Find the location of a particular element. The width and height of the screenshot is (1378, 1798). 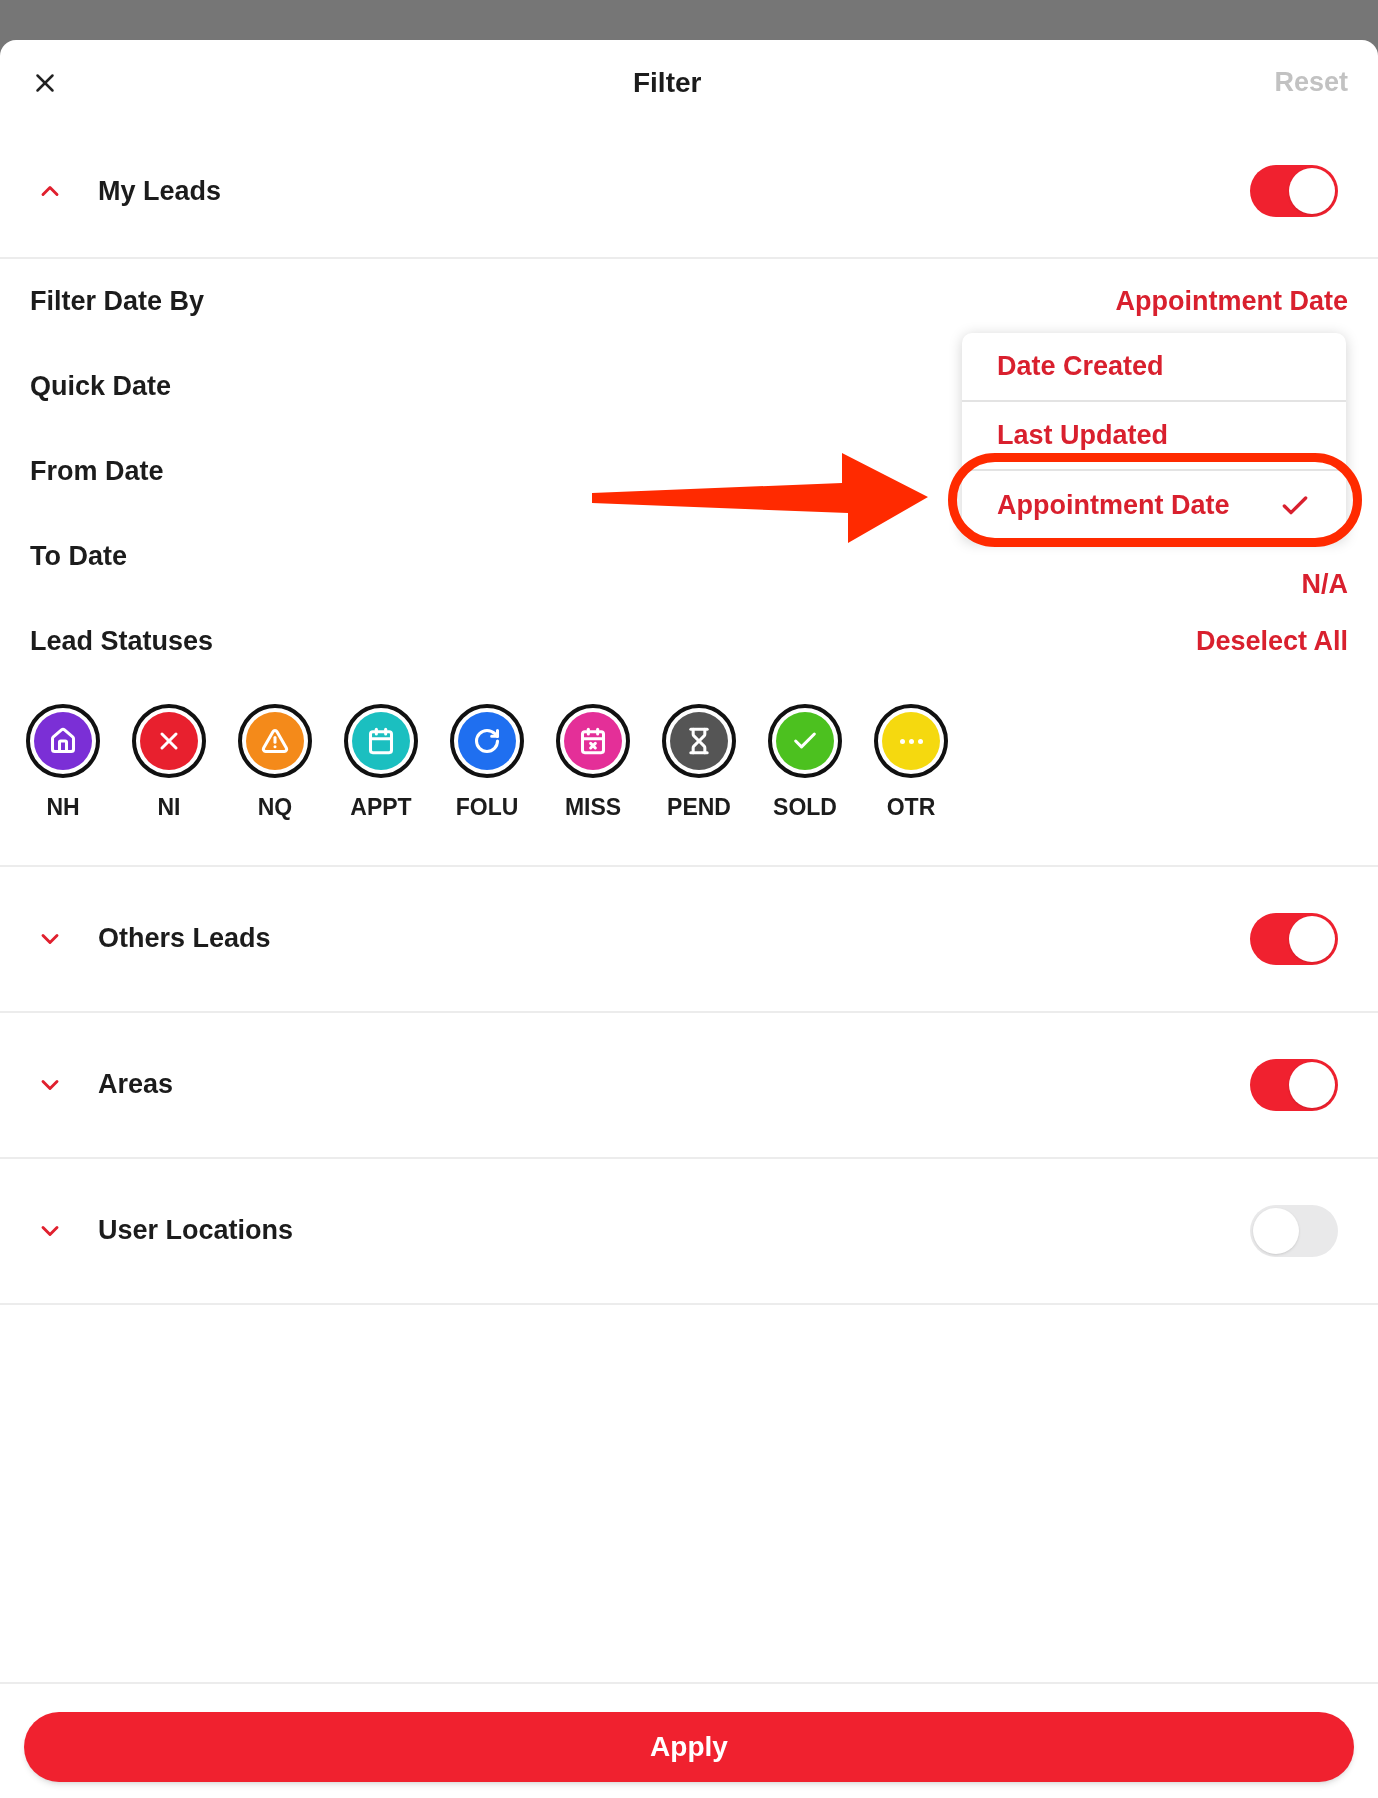

section-title: My Leads is located at coordinates (160, 191).